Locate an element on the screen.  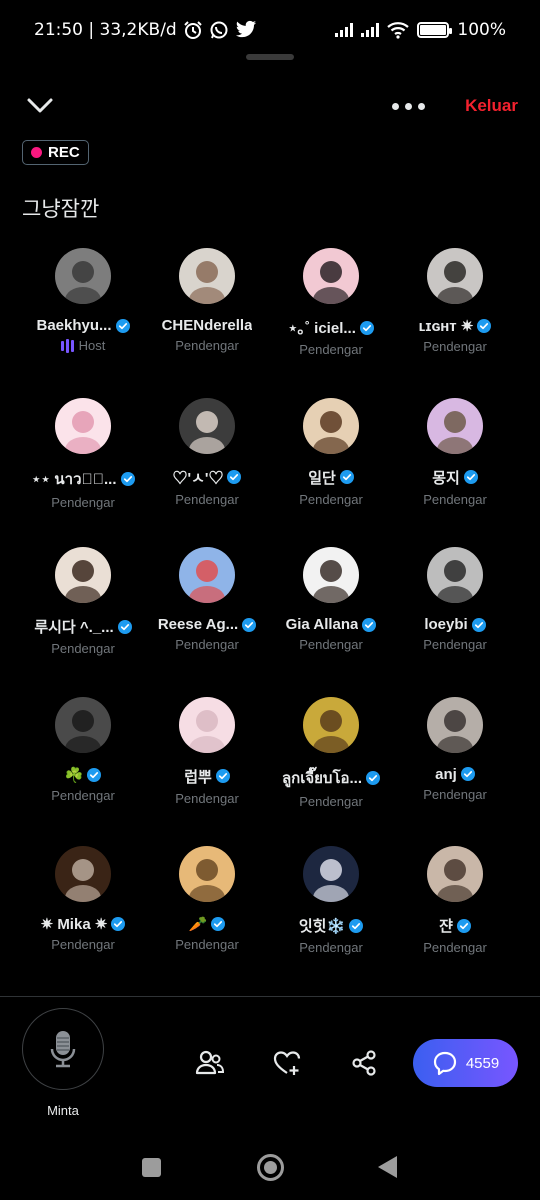
participant-card: ✷ Mika ✷ Pendengar is located at coordinates (83, 921).